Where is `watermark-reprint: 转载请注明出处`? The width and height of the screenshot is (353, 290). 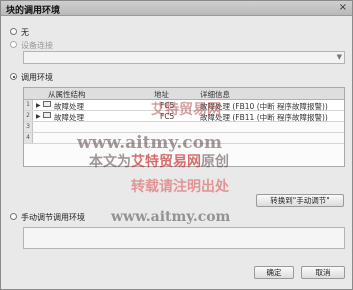 watermark-reprint: 转载请注明出处 is located at coordinates (180, 187).